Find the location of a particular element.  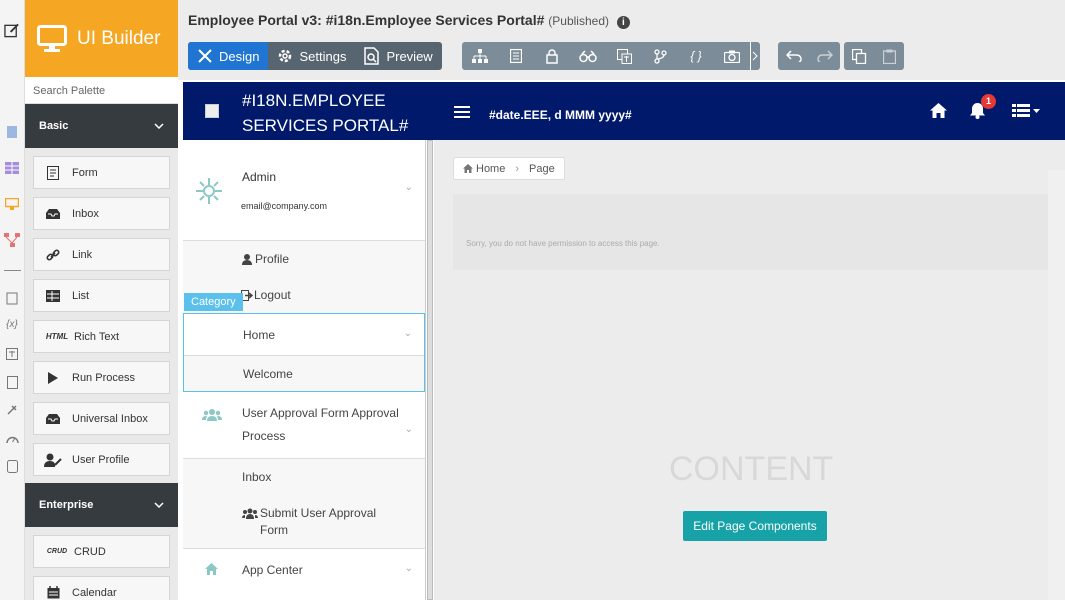

user-edit-icon is located at coordinates (53, 460).